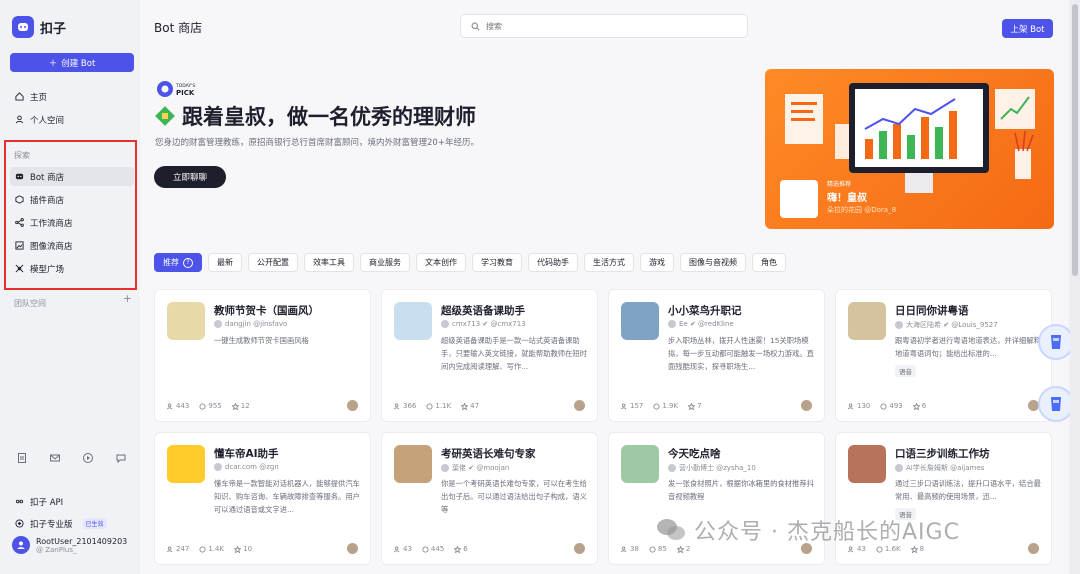 The image size is (1080, 574). What do you see at coordinates (208, 406) in the screenshot?
I see `bot-stats: 443 955 12` at bounding box center [208, 406].